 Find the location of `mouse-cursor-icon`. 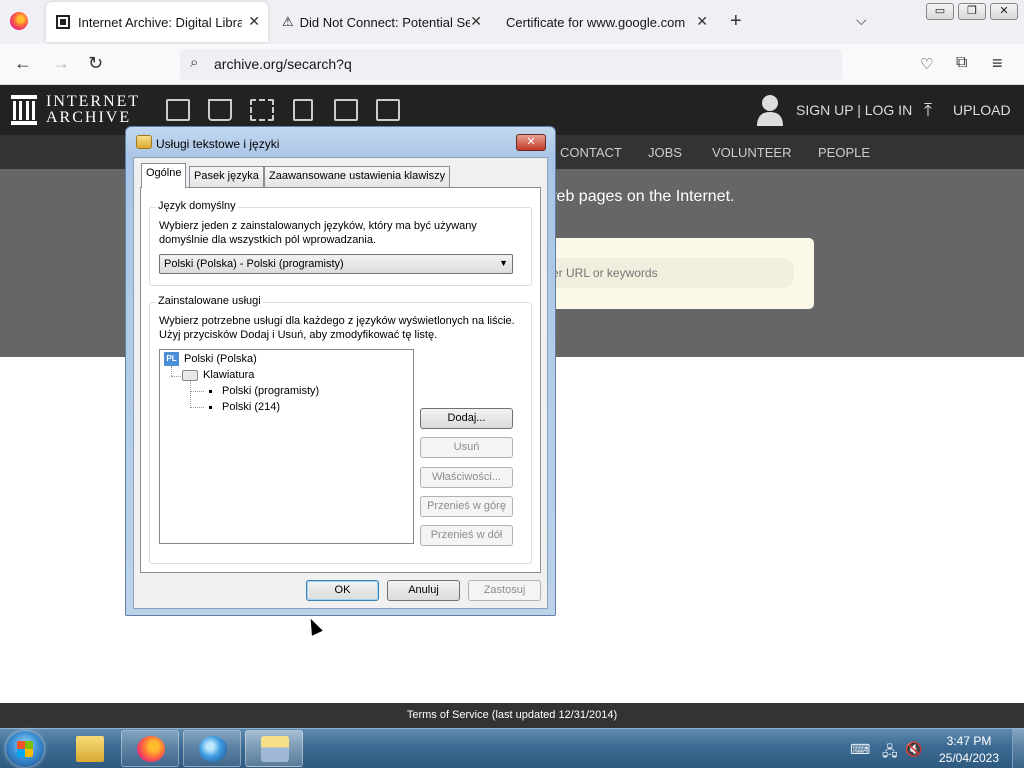

mouse-cursor-icon is located at coordinates (314, 626).